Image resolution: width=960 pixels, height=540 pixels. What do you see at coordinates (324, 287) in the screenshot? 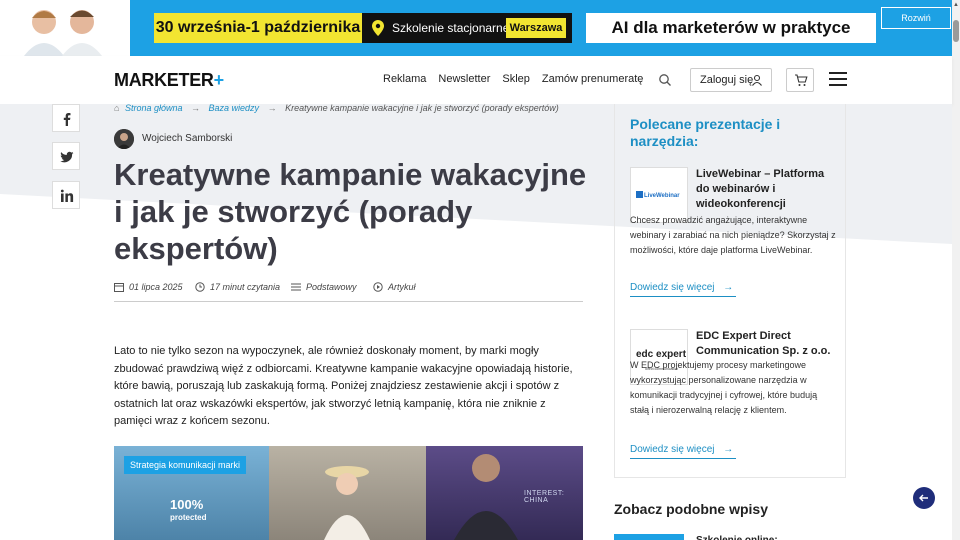
I see `meta-level: Podstawowy` at bounding box center [324, 287].